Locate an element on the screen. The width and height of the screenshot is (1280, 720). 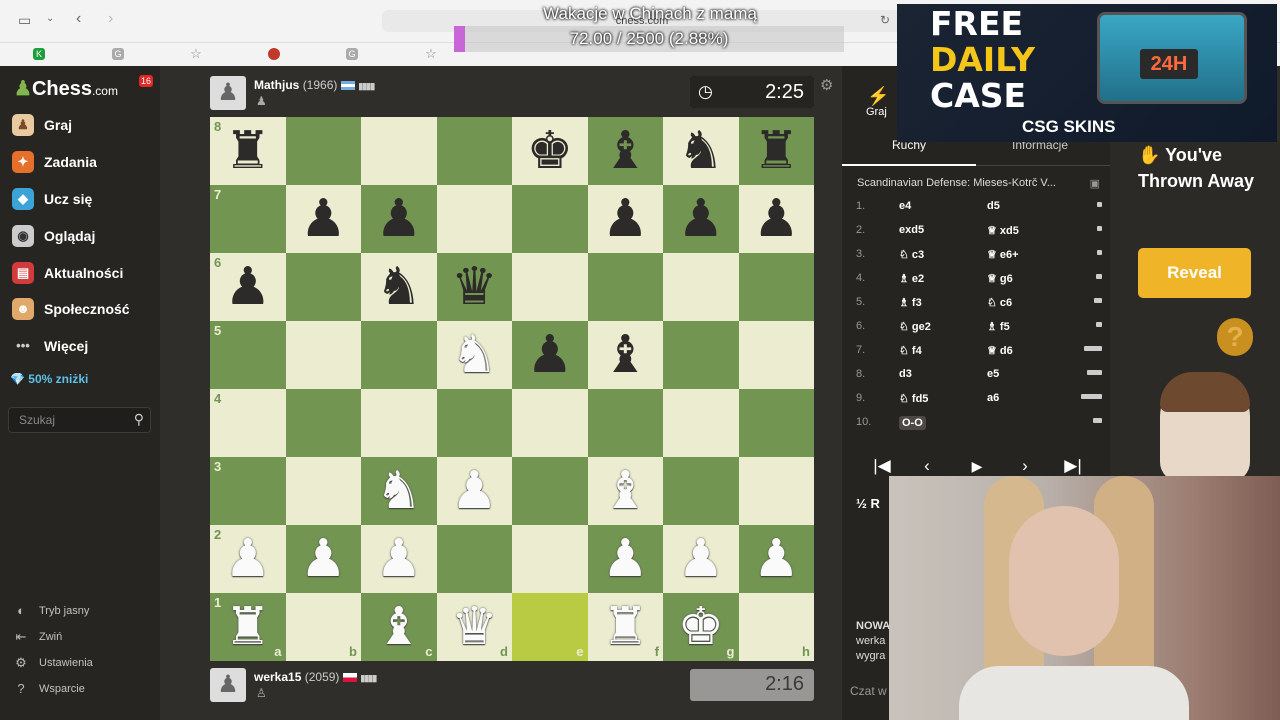
chevron-down-icon: ⌄ is located at coordinates (50, 18).